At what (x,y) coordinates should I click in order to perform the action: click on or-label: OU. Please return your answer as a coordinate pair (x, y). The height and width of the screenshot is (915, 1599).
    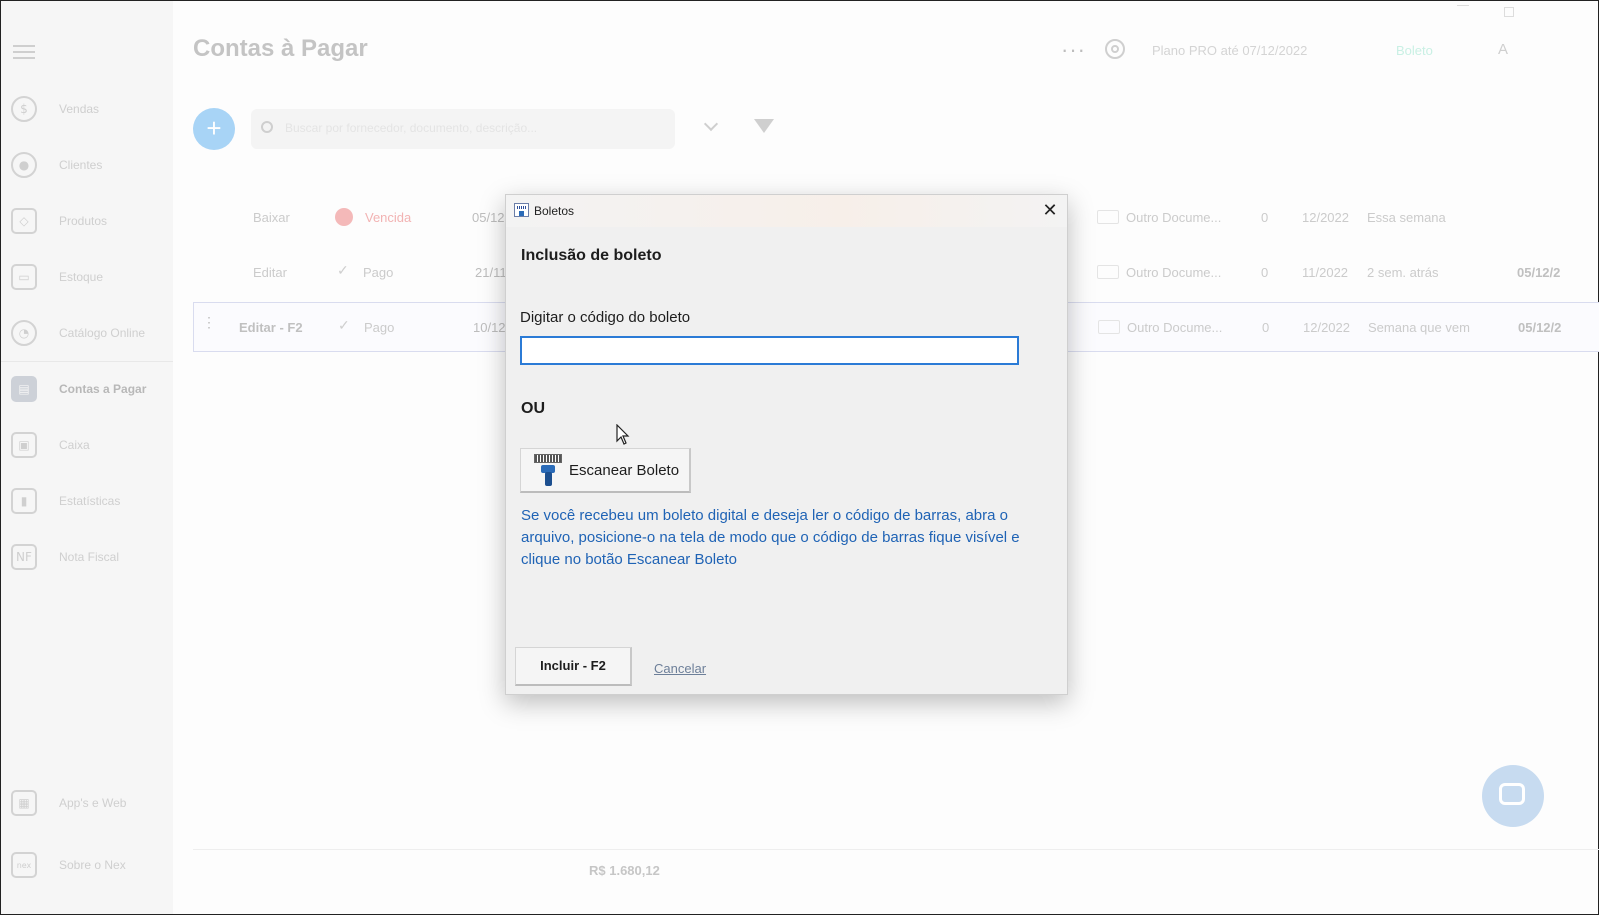
    Looking at the image, I should click on (533, 408).